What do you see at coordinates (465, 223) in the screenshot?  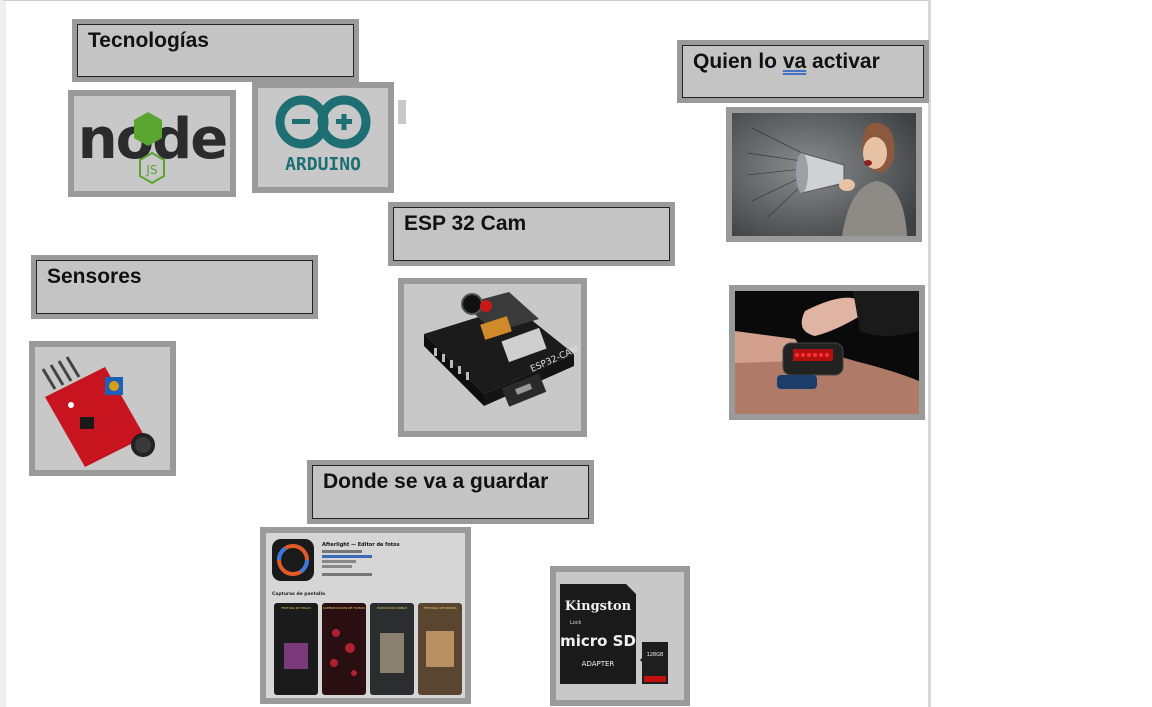 I see `esp32-label: ESP 32 Cam` at bounding box center [465, 223].